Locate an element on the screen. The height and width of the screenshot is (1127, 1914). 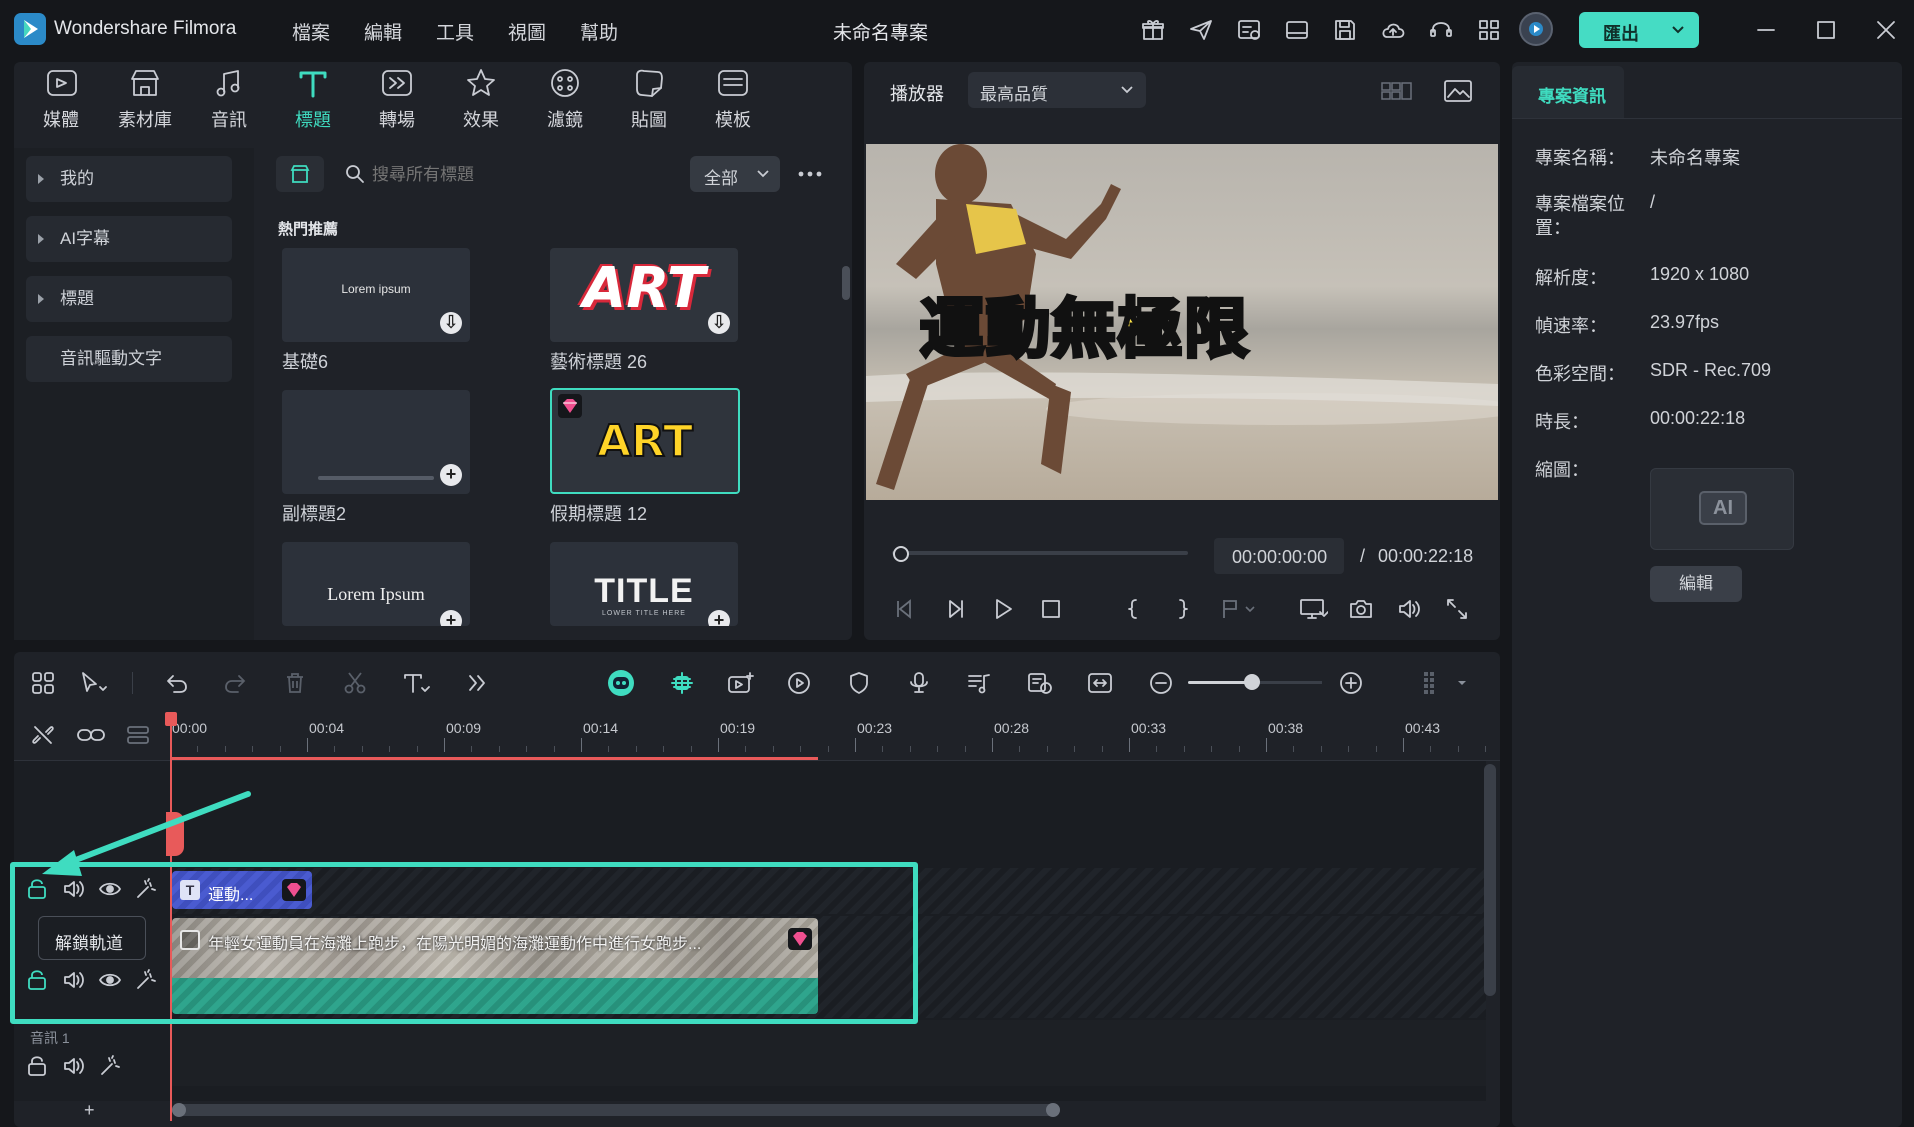
next-frame-icon is located at coordinates (955, 609).